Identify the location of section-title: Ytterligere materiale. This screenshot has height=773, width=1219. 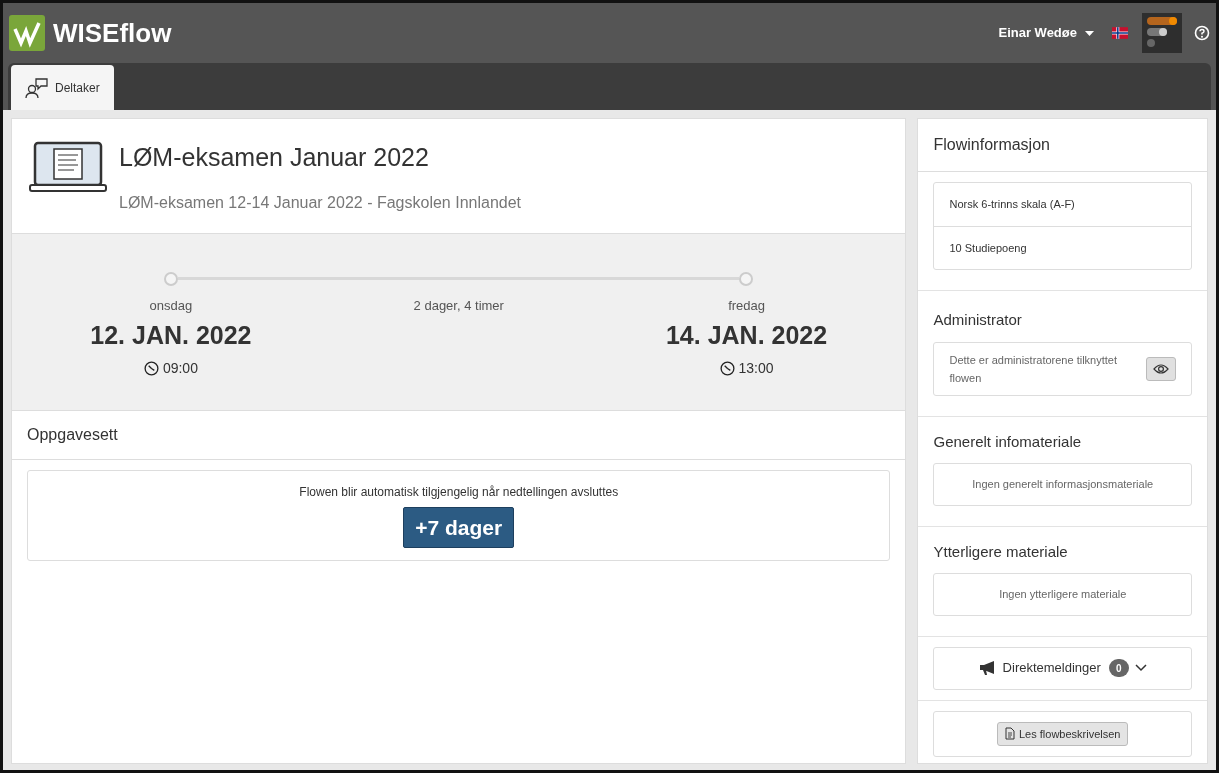
(1001, 551).